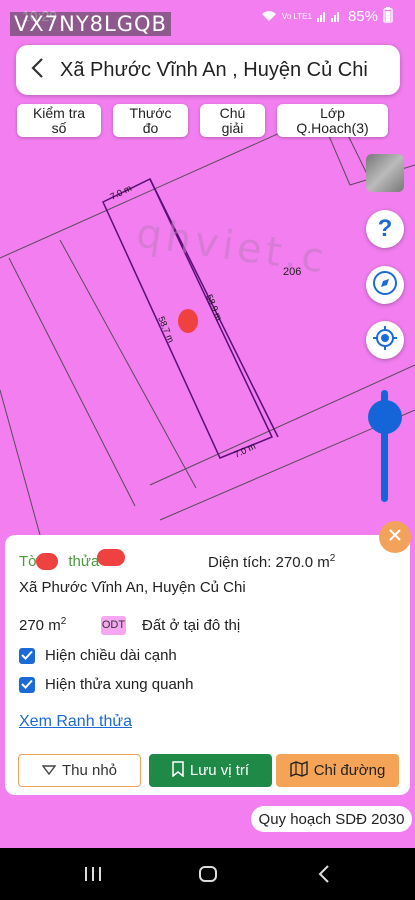 The image size is (415, 900). What do you see at coordinates (332, 127) in the screenshot?
I see `planning-layer-label-2: Q.Hoach(3)` at bounding box center [332, 127].